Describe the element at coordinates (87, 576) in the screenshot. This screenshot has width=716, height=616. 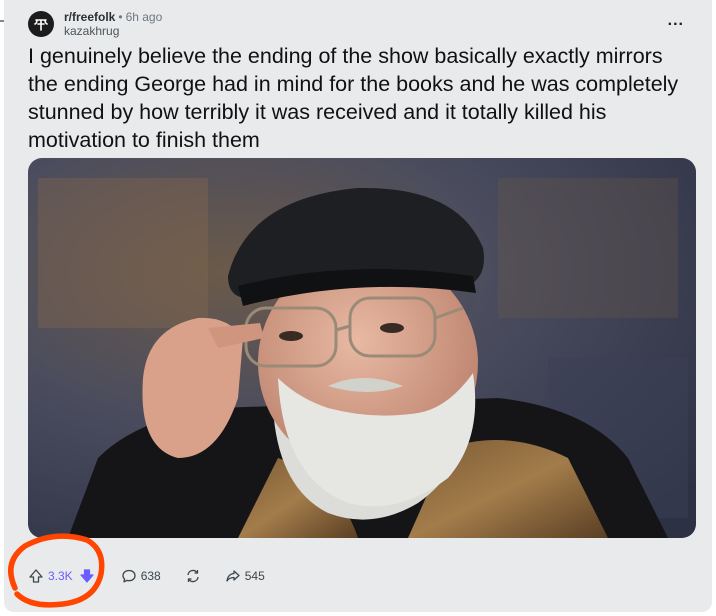
I see `downvote-icon` at that location.